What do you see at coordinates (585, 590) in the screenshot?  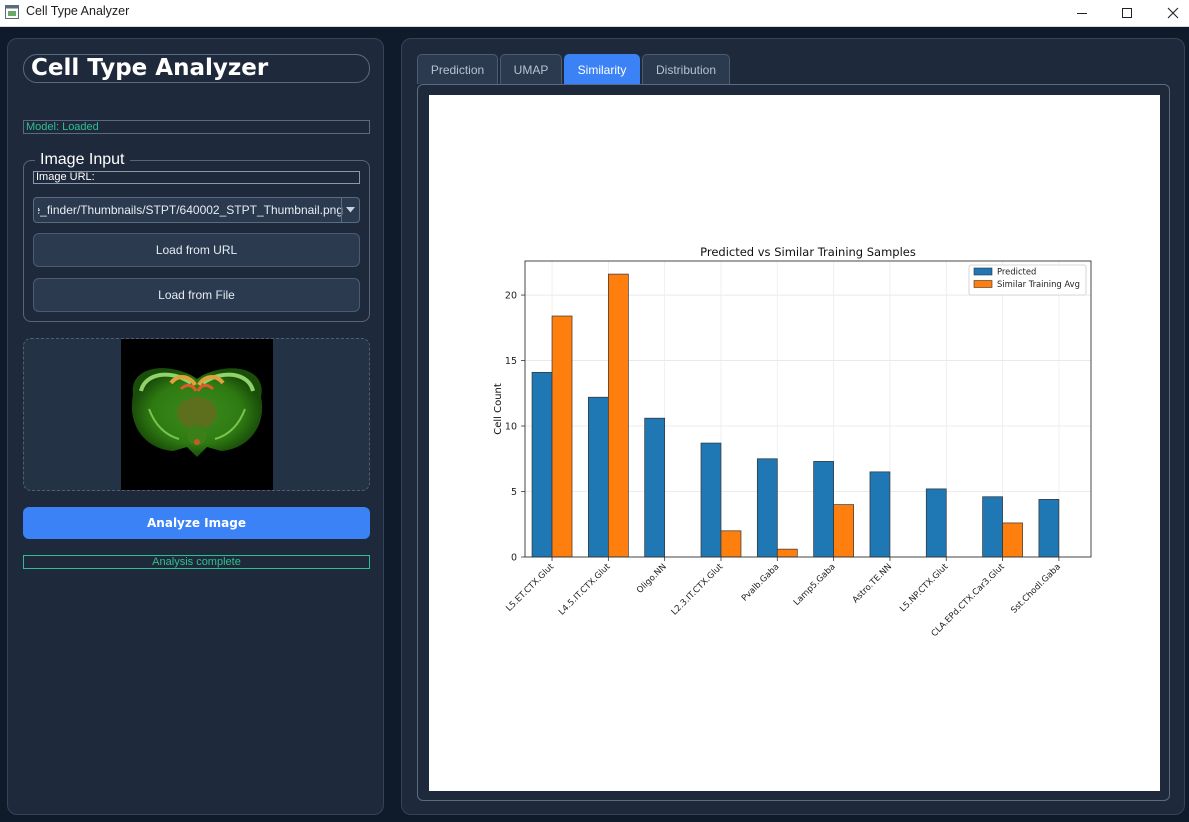 I see `x-tick-label: L4.5.IT.CTX.Glut` at bounding box center [585, 590].